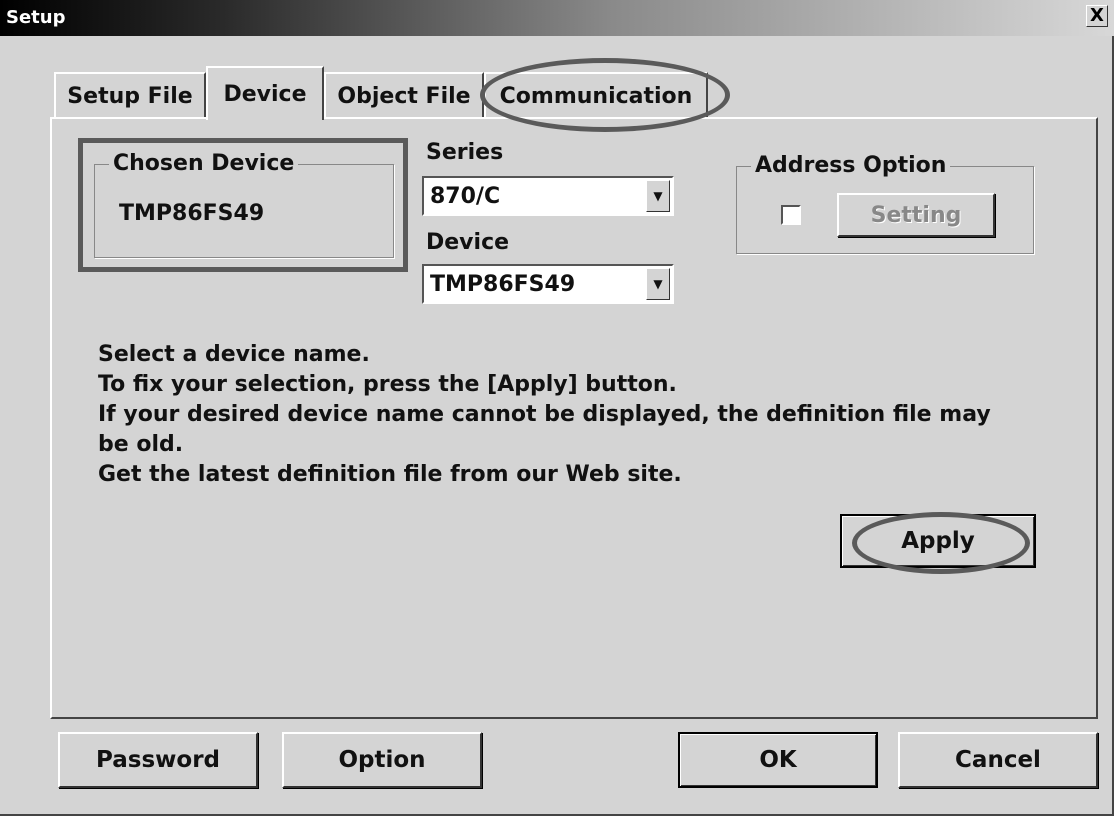 This screenshot has height=818, width=1118. I want to click on tab-device: Device, so click(265, 93).